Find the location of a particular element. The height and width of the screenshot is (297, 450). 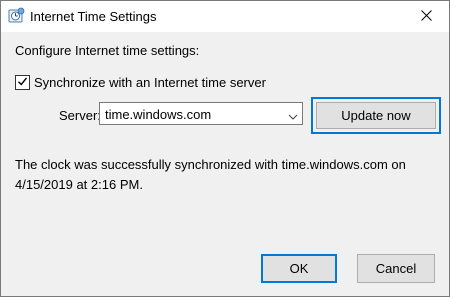

close-button is located at coordinates (426, 16).